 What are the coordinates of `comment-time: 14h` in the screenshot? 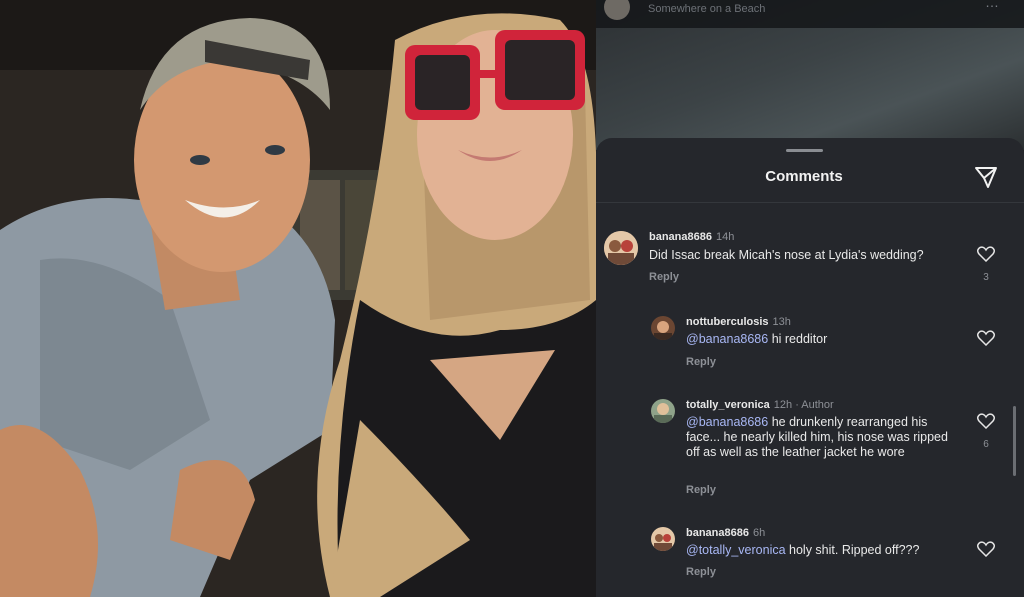 It's located at (725, 237).